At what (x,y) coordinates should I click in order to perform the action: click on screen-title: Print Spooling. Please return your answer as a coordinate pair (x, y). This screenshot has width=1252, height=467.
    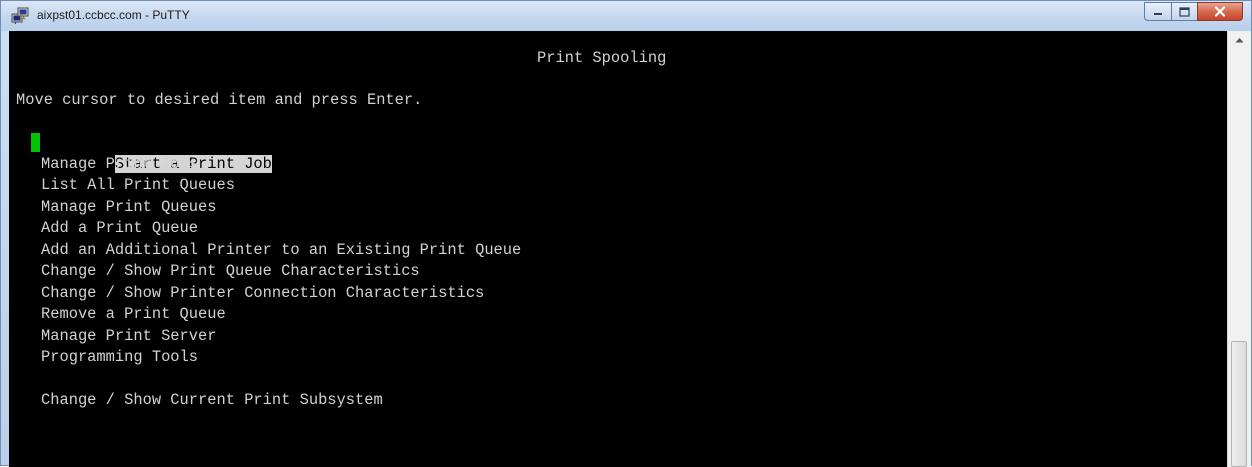
    Looking at the image, I should click on (602, 58).